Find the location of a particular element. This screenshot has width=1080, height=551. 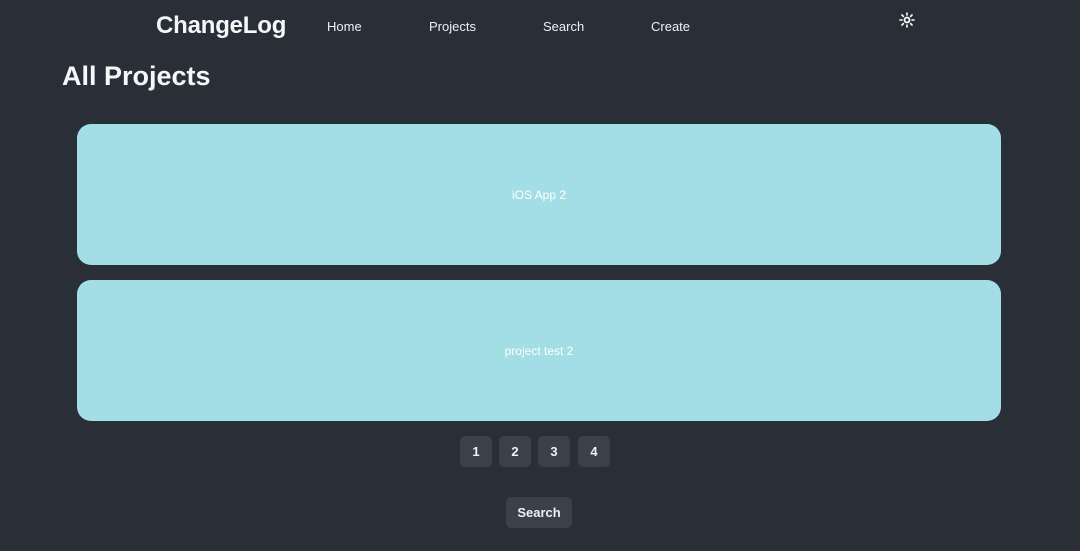

page-2-button: 2 is located at coordinates (515, 451).